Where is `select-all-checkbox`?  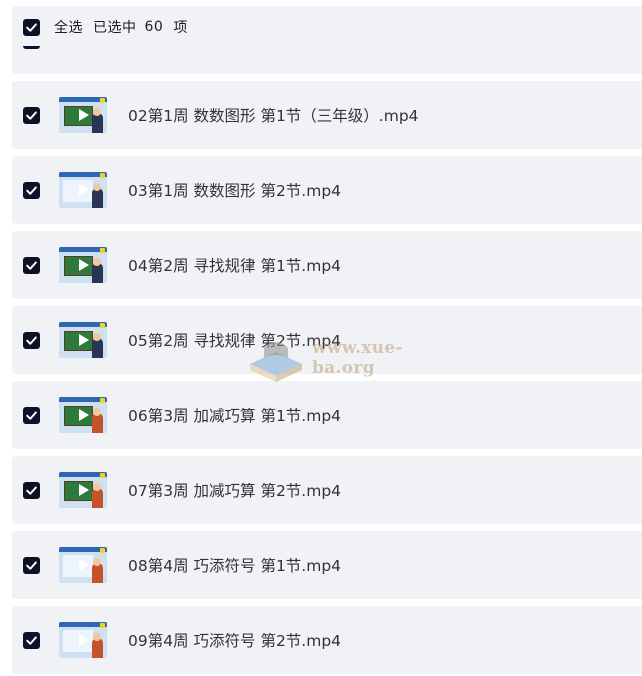 select-all-checkbox is located at coordinates (31, 27).